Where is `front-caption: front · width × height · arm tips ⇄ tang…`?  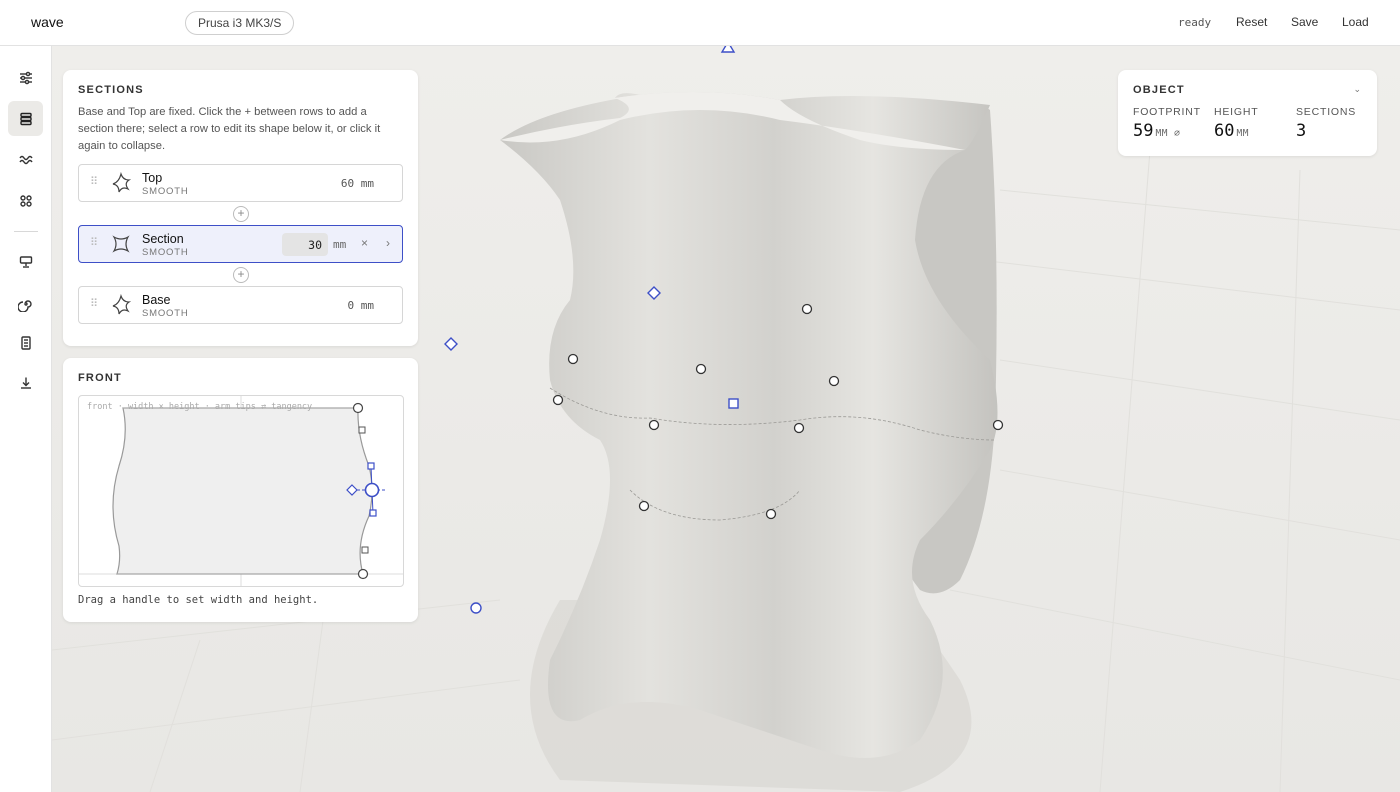
front-caption: front · width × height · arm tips ⇄ tang… is located at coordinates (200, 407).